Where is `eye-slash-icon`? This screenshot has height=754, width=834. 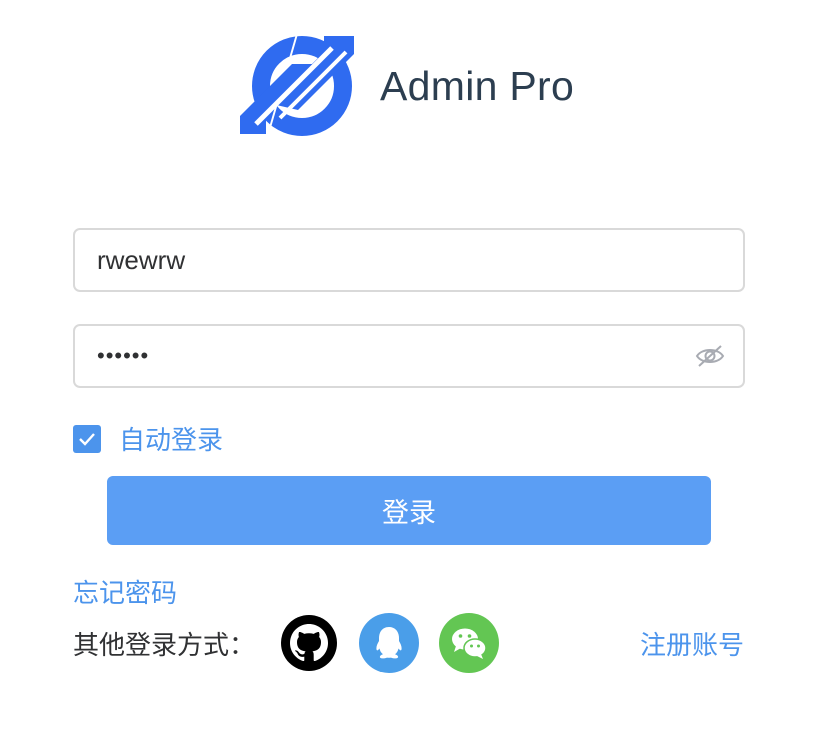
eye-slash-icon is located at coordinates (710, 356).